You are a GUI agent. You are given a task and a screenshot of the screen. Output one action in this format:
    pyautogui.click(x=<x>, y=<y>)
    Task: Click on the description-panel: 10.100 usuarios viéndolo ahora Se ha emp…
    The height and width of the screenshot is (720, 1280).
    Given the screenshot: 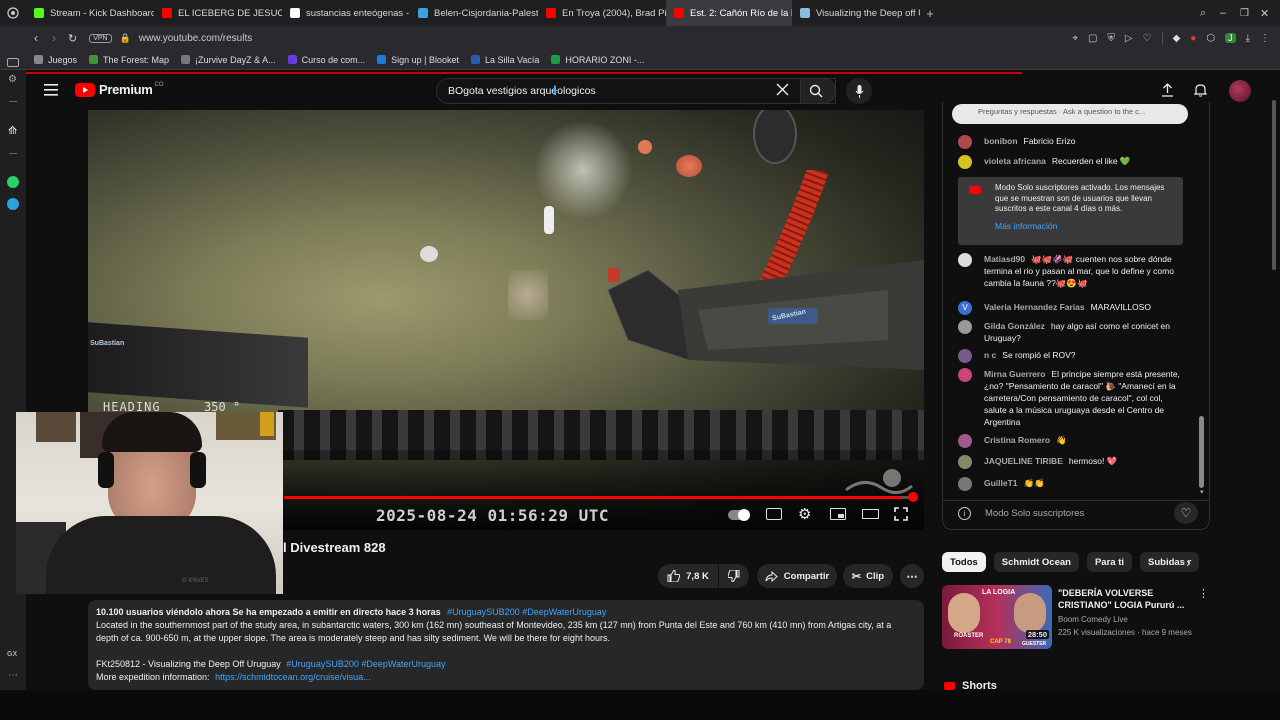 What is the action you would take?
    pyautogui.click(x=506, y=645)
    